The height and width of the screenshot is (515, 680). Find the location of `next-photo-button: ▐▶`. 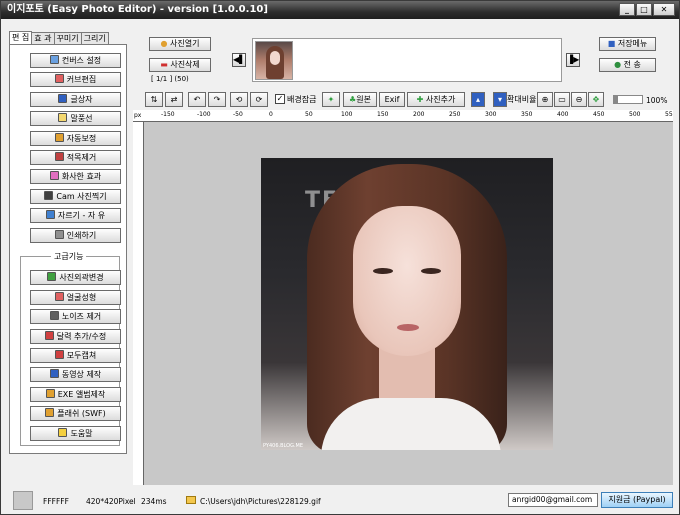

next-photo-button: ▐▶ is located at coordinates (573, 60).